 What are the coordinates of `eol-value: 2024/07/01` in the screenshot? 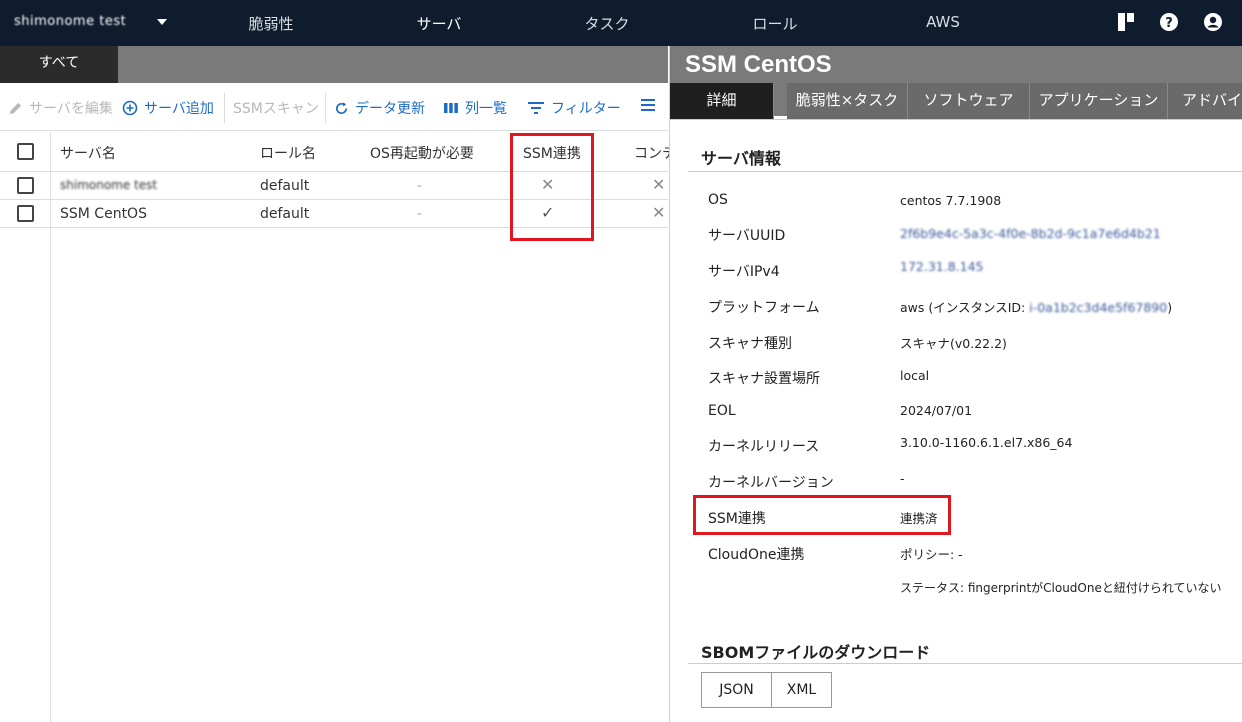 It's located at (936, 410).